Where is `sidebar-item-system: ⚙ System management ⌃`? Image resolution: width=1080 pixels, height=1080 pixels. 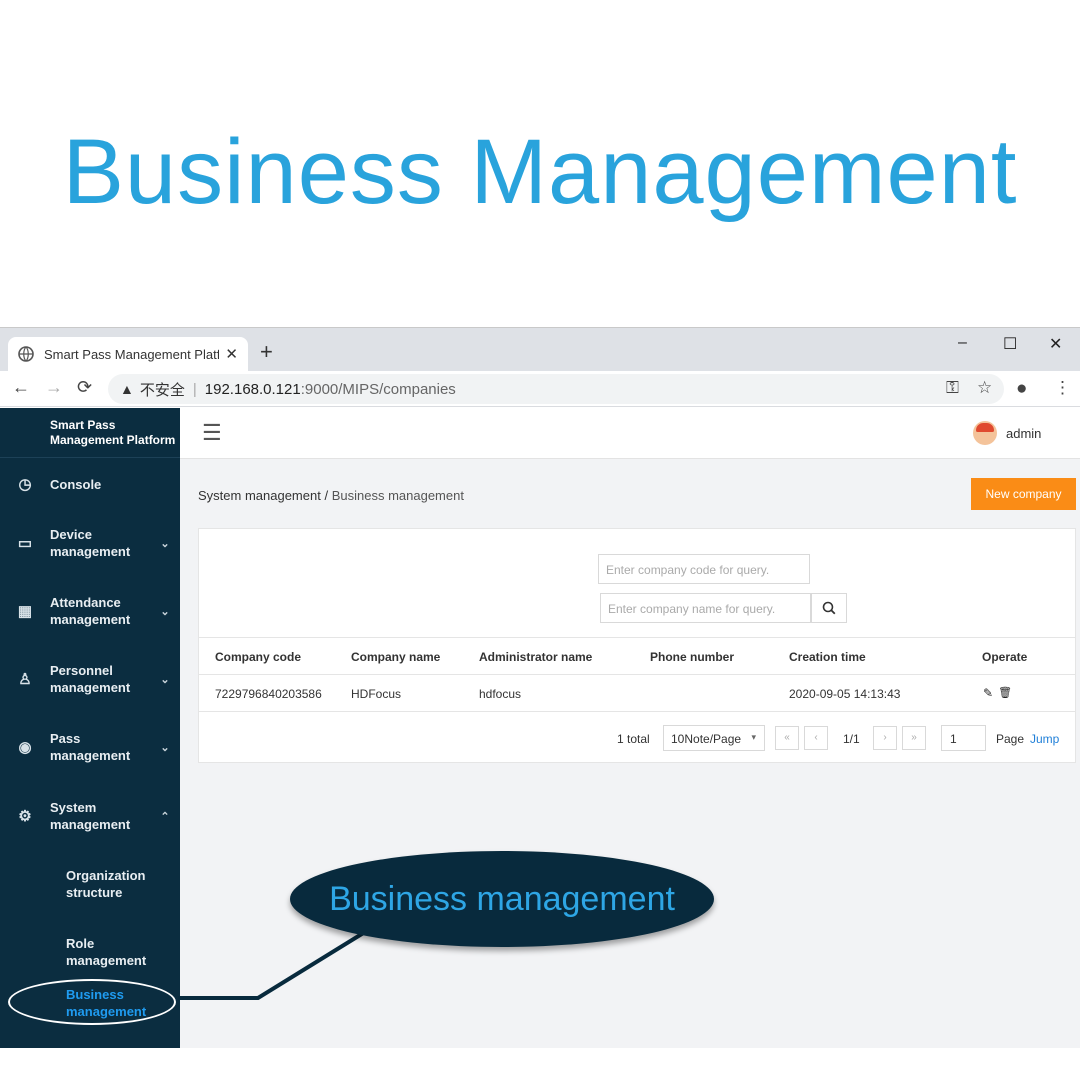
sidebar-item-system: ⚙ System management ⌃ is located at coordinates (90, 816).